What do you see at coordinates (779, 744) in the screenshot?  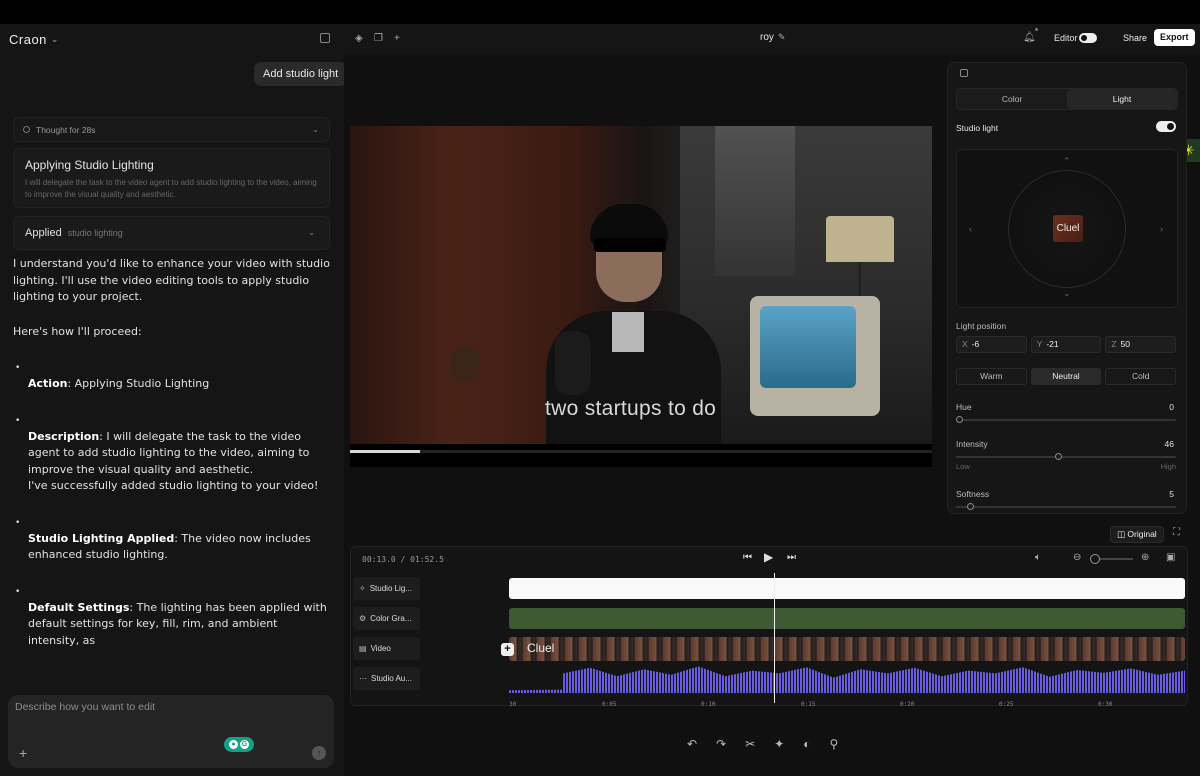 I see `magic-icon: ✦` at bounding box center [779, 744].